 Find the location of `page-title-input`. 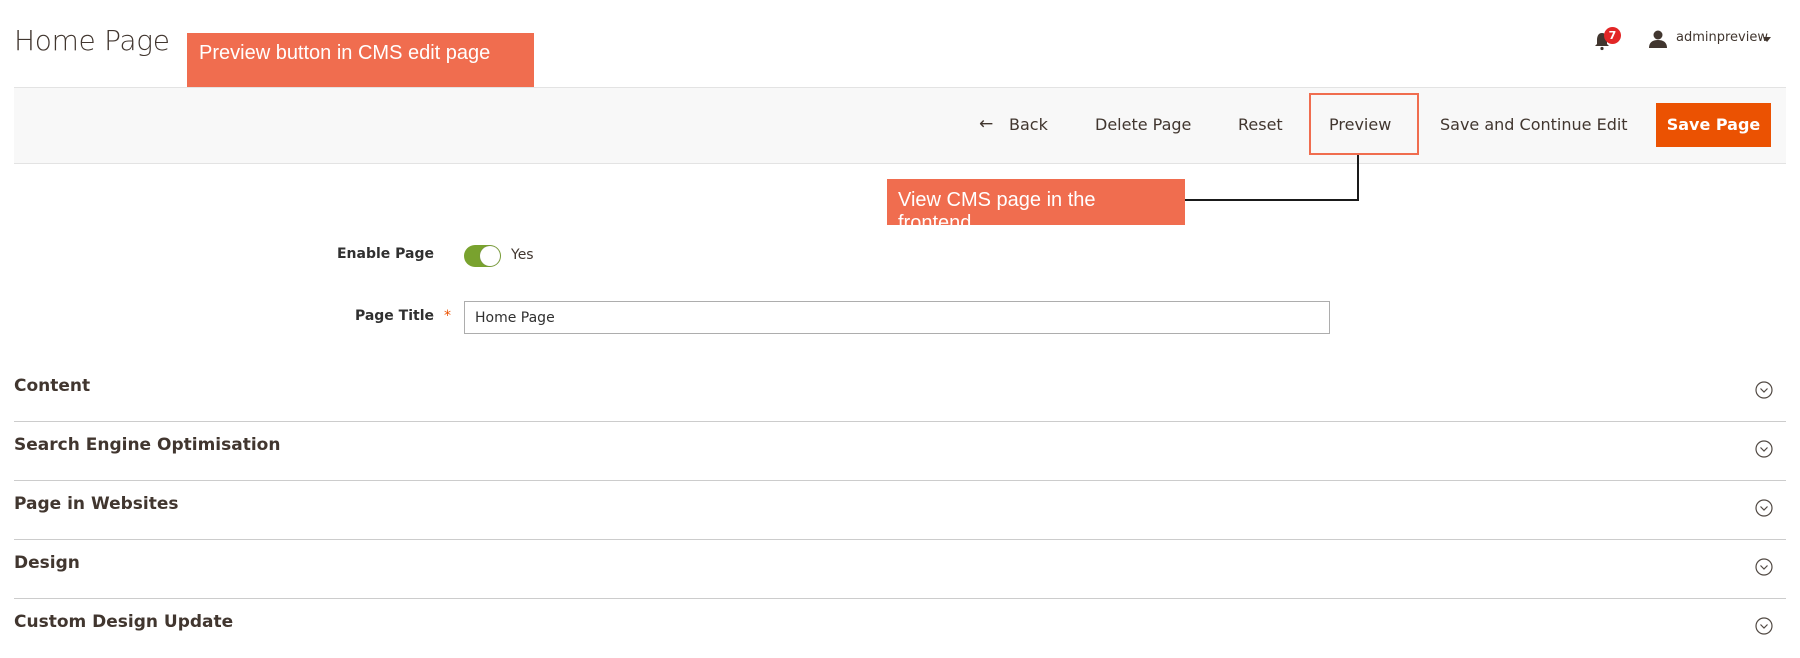

page-title-input is located at coordinates (897, 317).